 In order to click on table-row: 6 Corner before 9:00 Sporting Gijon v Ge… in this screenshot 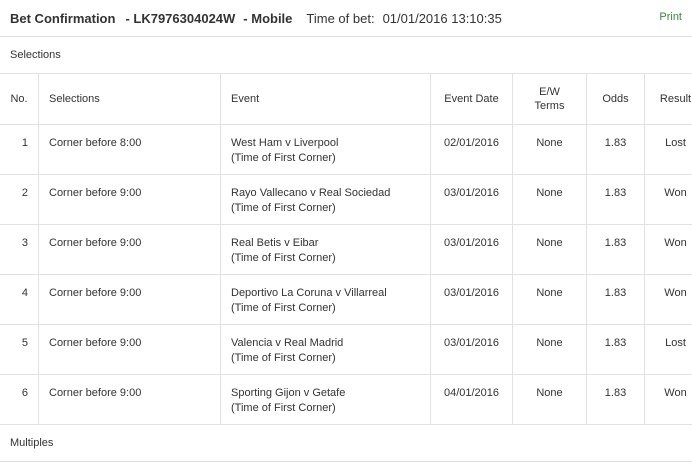, I will do `click(346, 399)`.